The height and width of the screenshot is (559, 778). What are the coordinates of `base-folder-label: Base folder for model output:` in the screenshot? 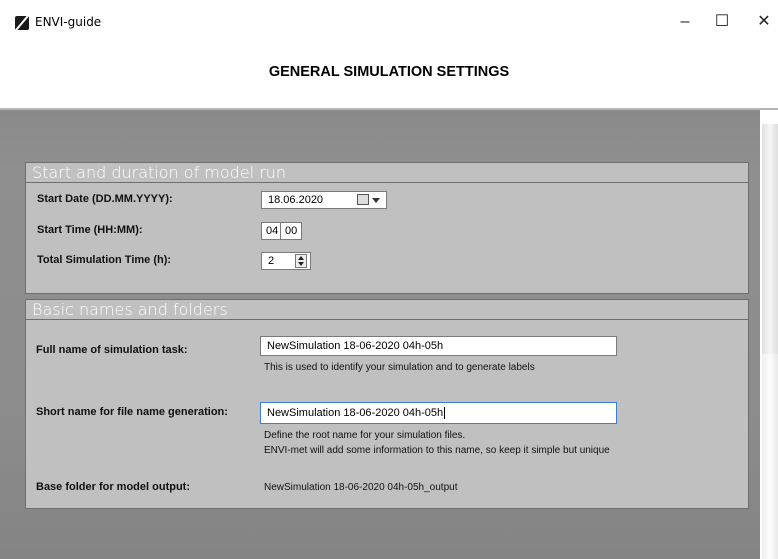 It's located at (113, 487).